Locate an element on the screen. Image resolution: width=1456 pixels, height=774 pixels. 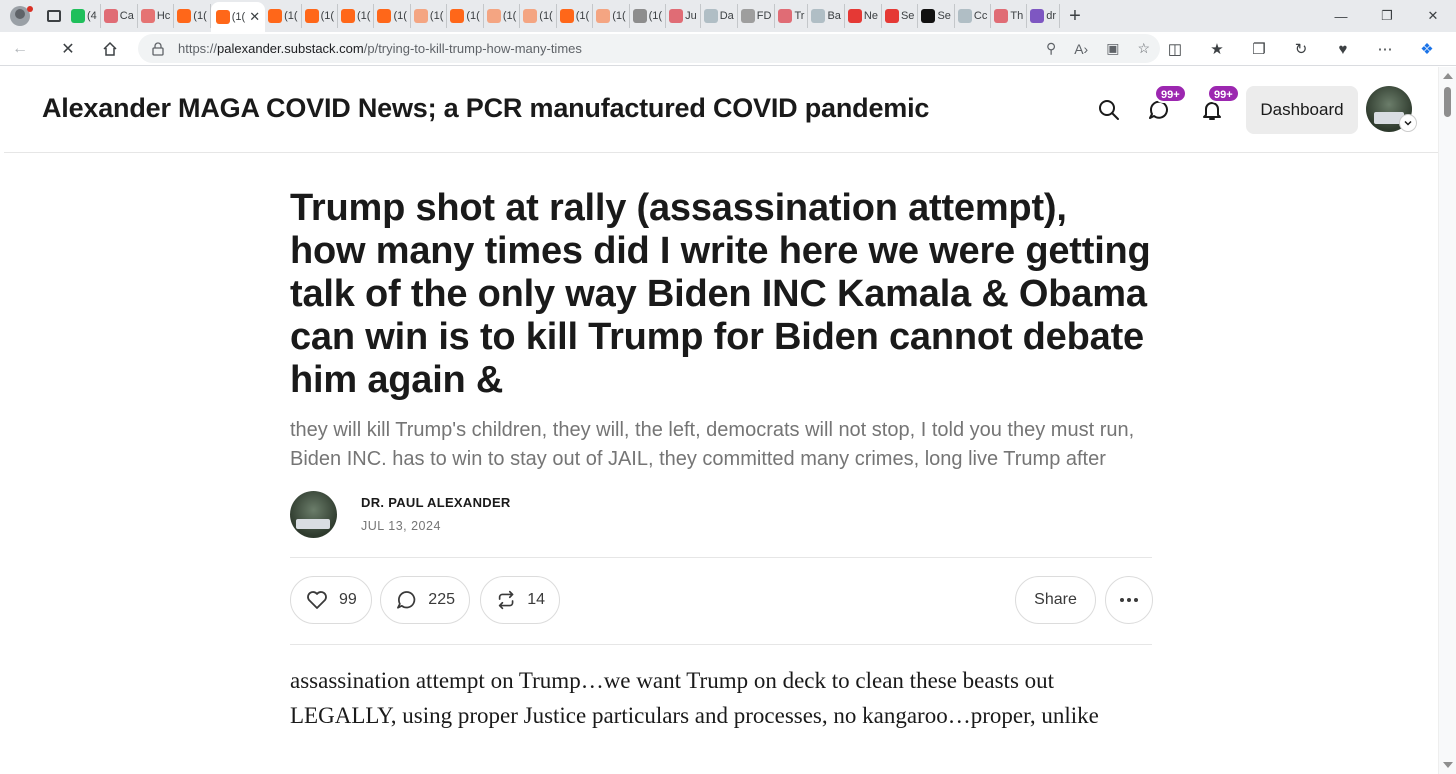
browser-essentials-icon: ♥ is located at coordinates (1343, 49).